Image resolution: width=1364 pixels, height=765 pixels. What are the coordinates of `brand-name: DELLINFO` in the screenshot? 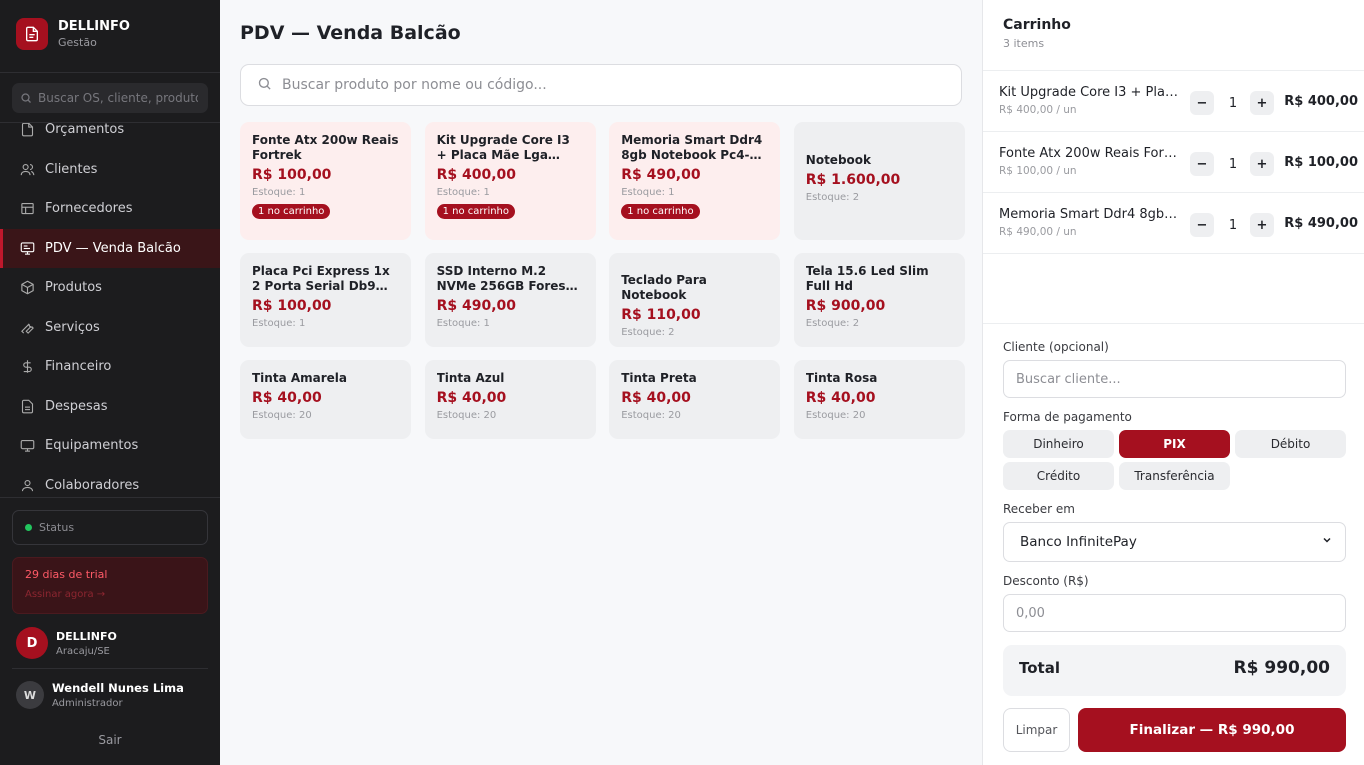 It's located at (94, 26).